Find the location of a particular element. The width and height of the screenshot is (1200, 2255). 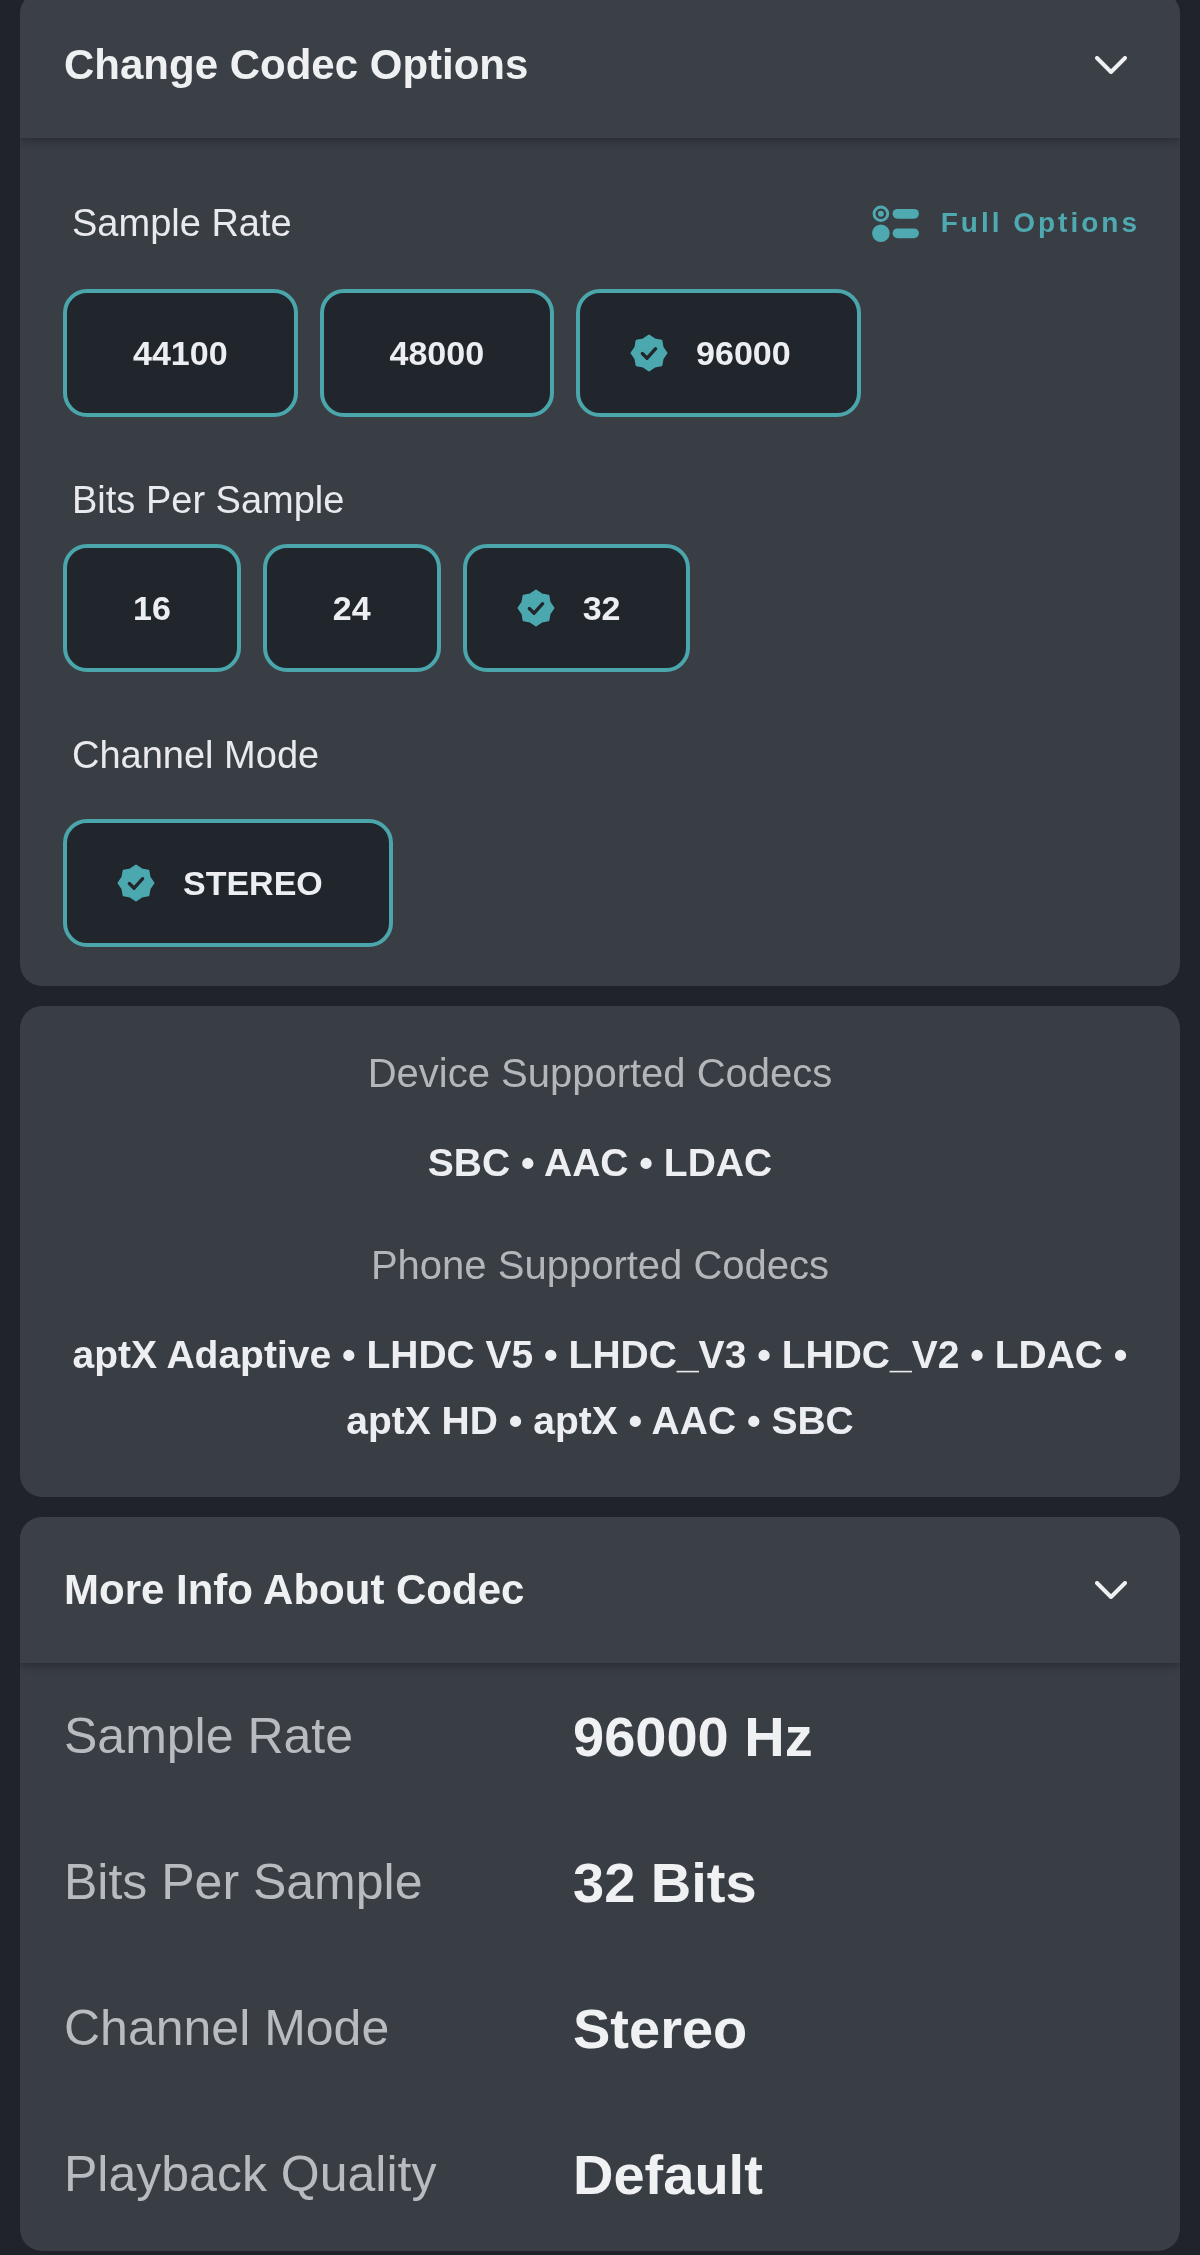

section-label: Sample Rate is located at coordinates (182, 223).